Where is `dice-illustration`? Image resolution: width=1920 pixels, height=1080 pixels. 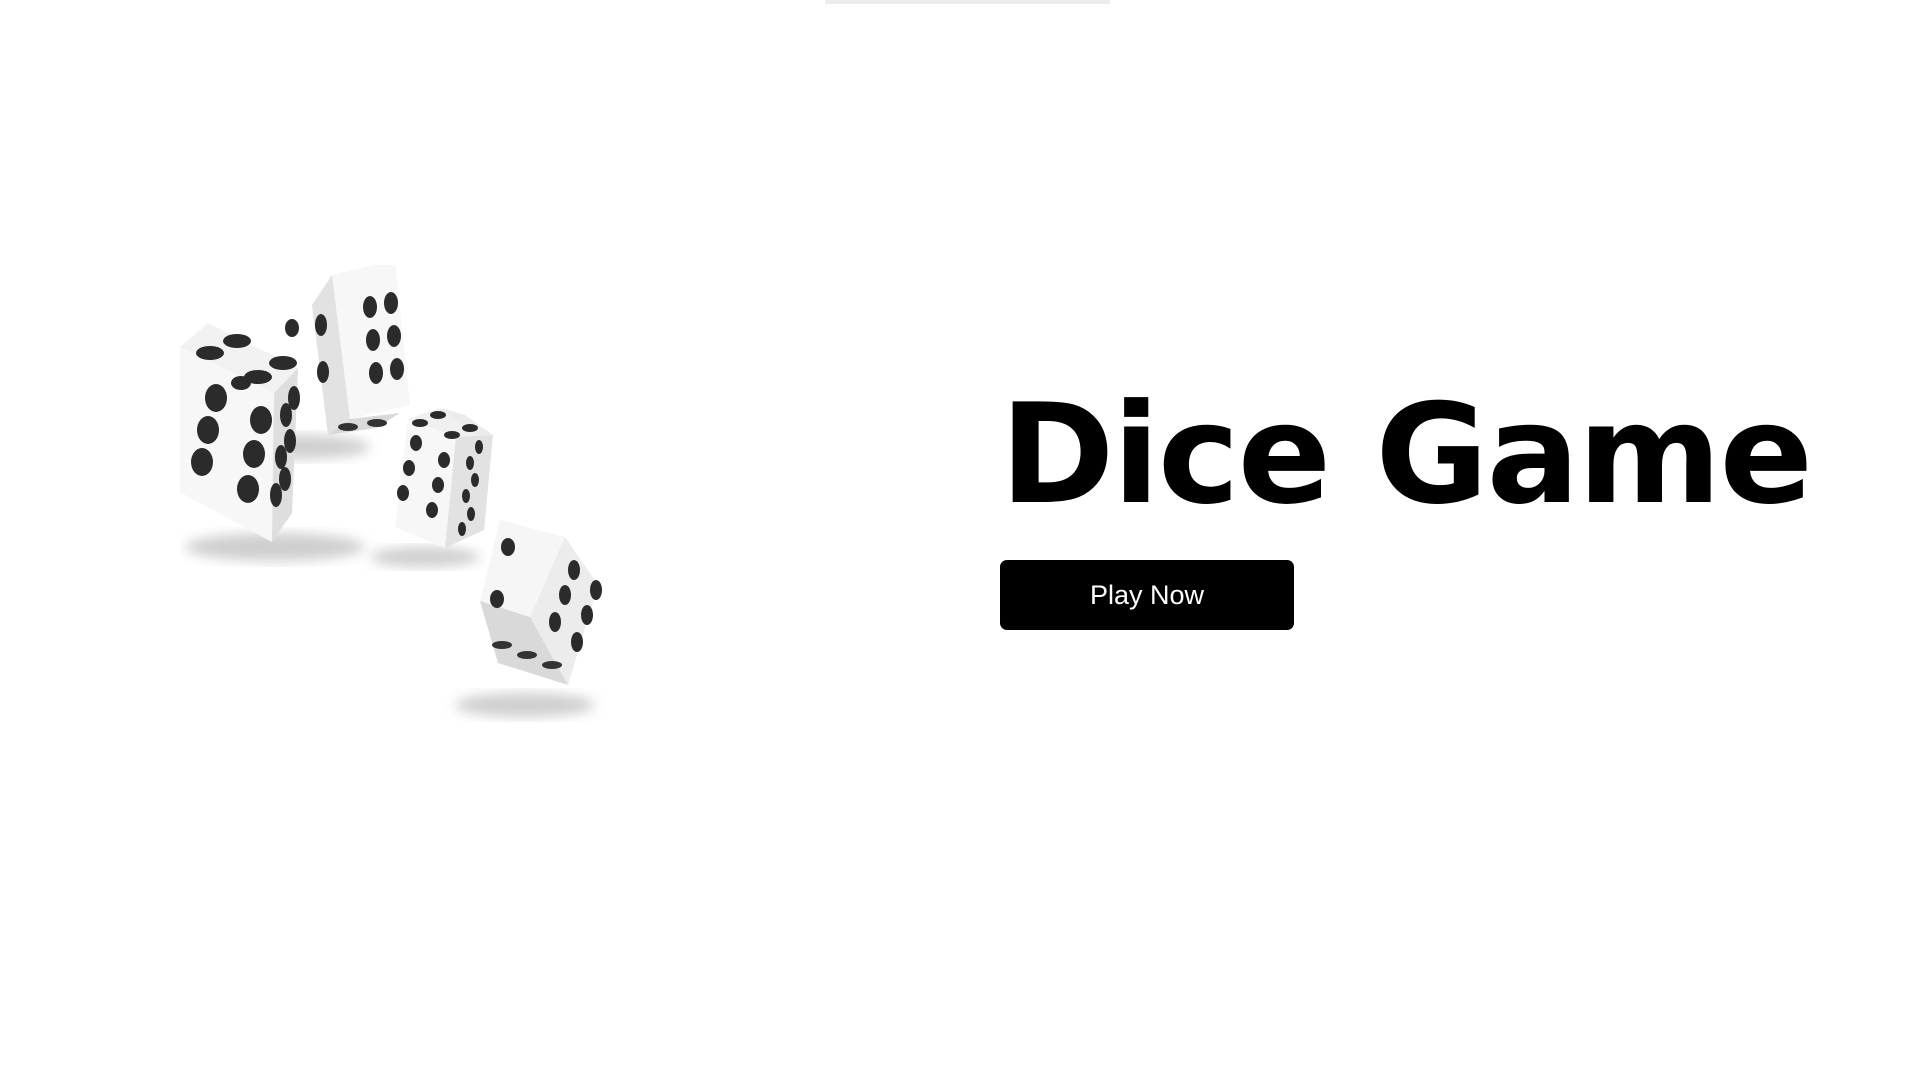
dice-illustration is located at coordinates (391, 491).